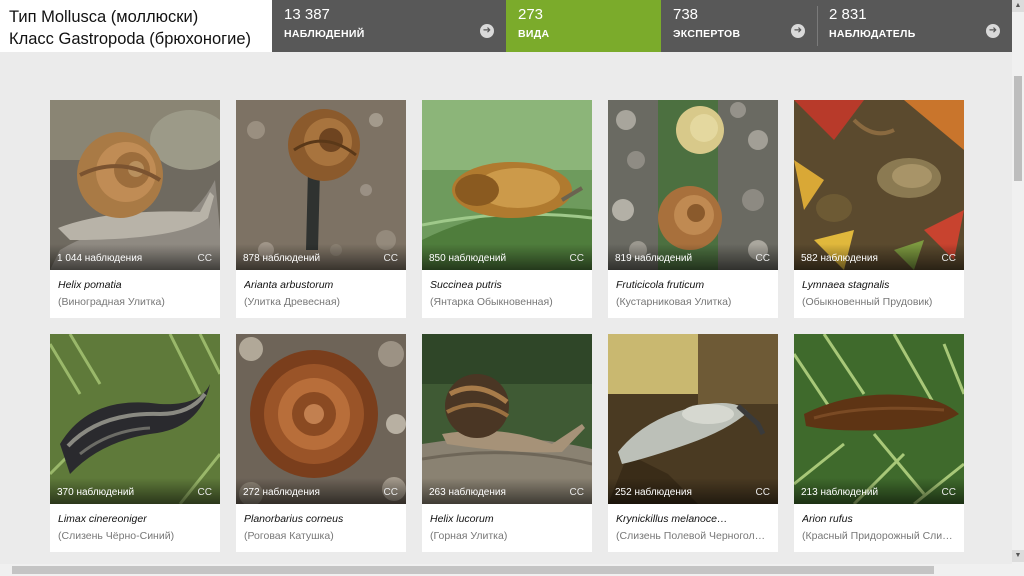  What do you see at coordinates (693, 419) in the screenshot?
I see `species-photo: 252 наблюдения CC` at bounding box center [693, 419].